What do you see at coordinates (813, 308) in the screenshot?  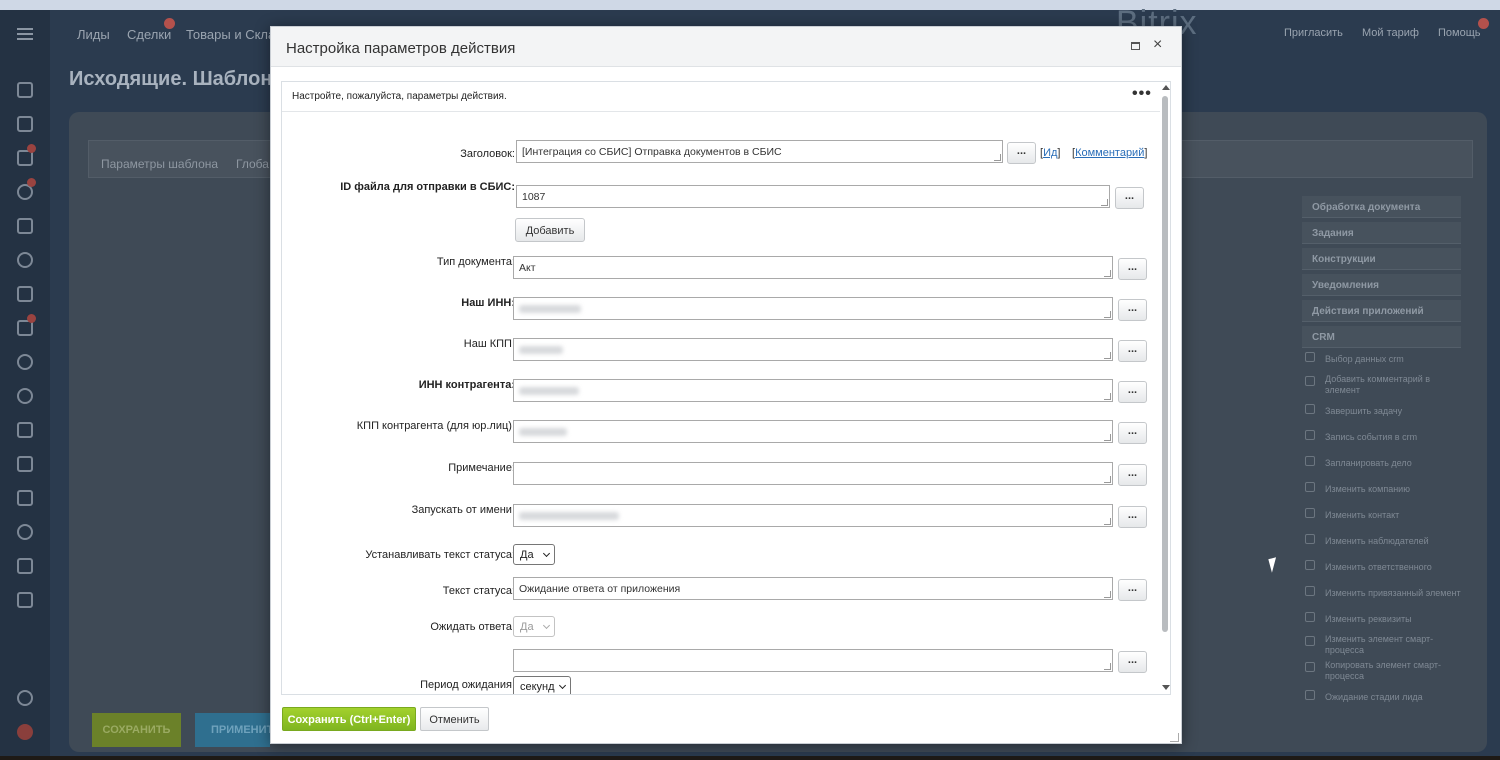 I see `our-inn-input` at bounding box center [813, 308].